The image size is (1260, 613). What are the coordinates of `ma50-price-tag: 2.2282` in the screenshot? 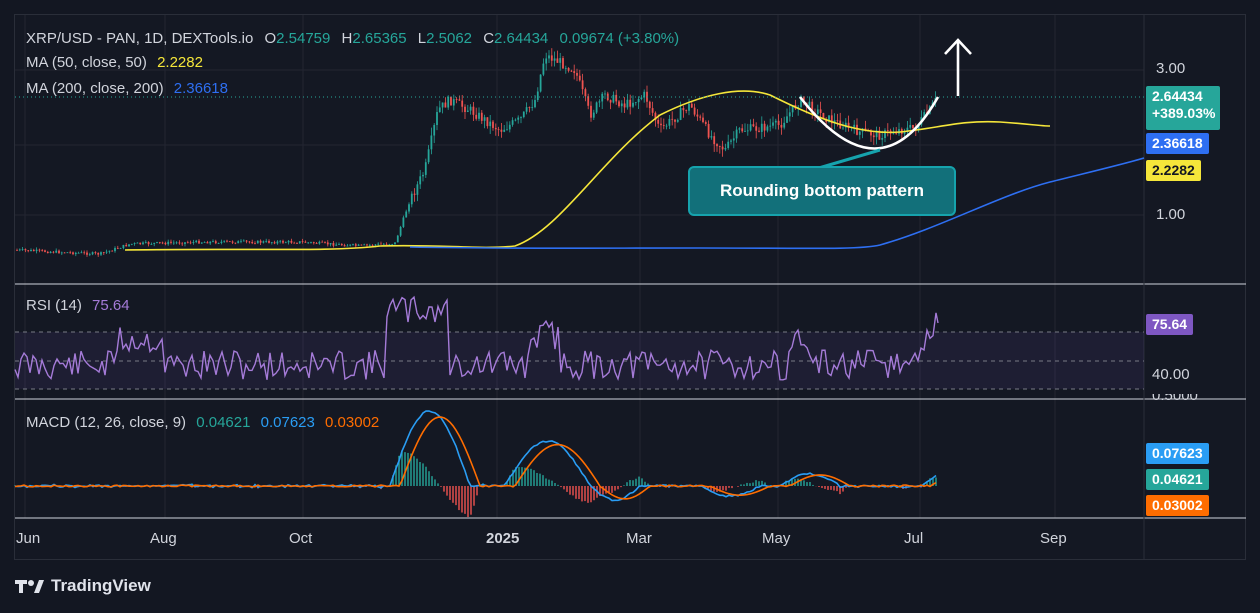 It's located at (1173, 170).